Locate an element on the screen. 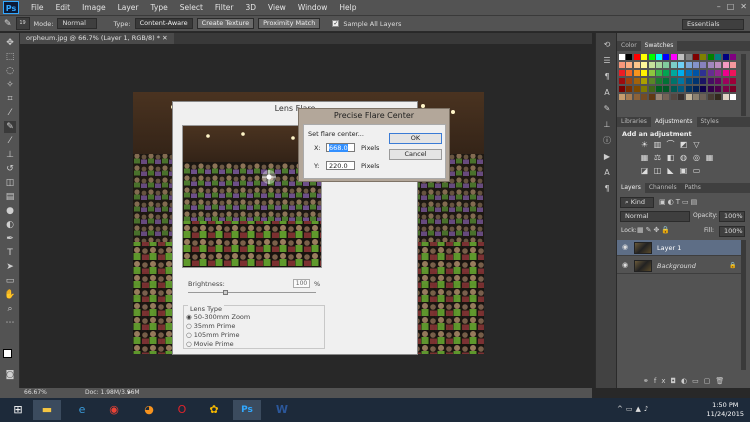 The height and width of the screenshot is (422, 750). blend-mode-select: Normal is located at coordinates (655, 216).